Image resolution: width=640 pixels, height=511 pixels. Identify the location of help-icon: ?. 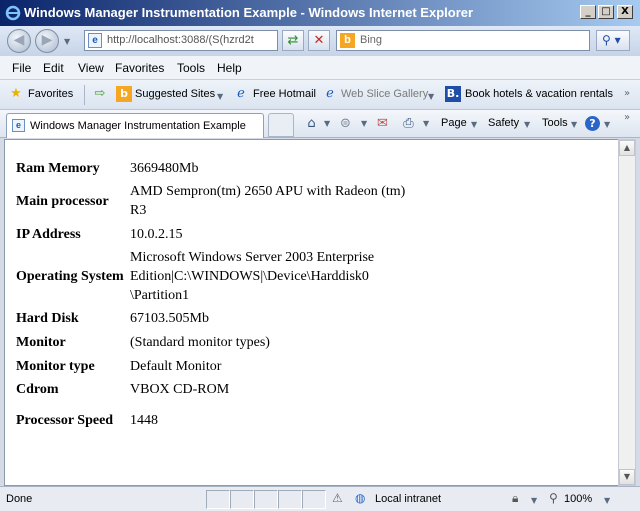
(592, 123).